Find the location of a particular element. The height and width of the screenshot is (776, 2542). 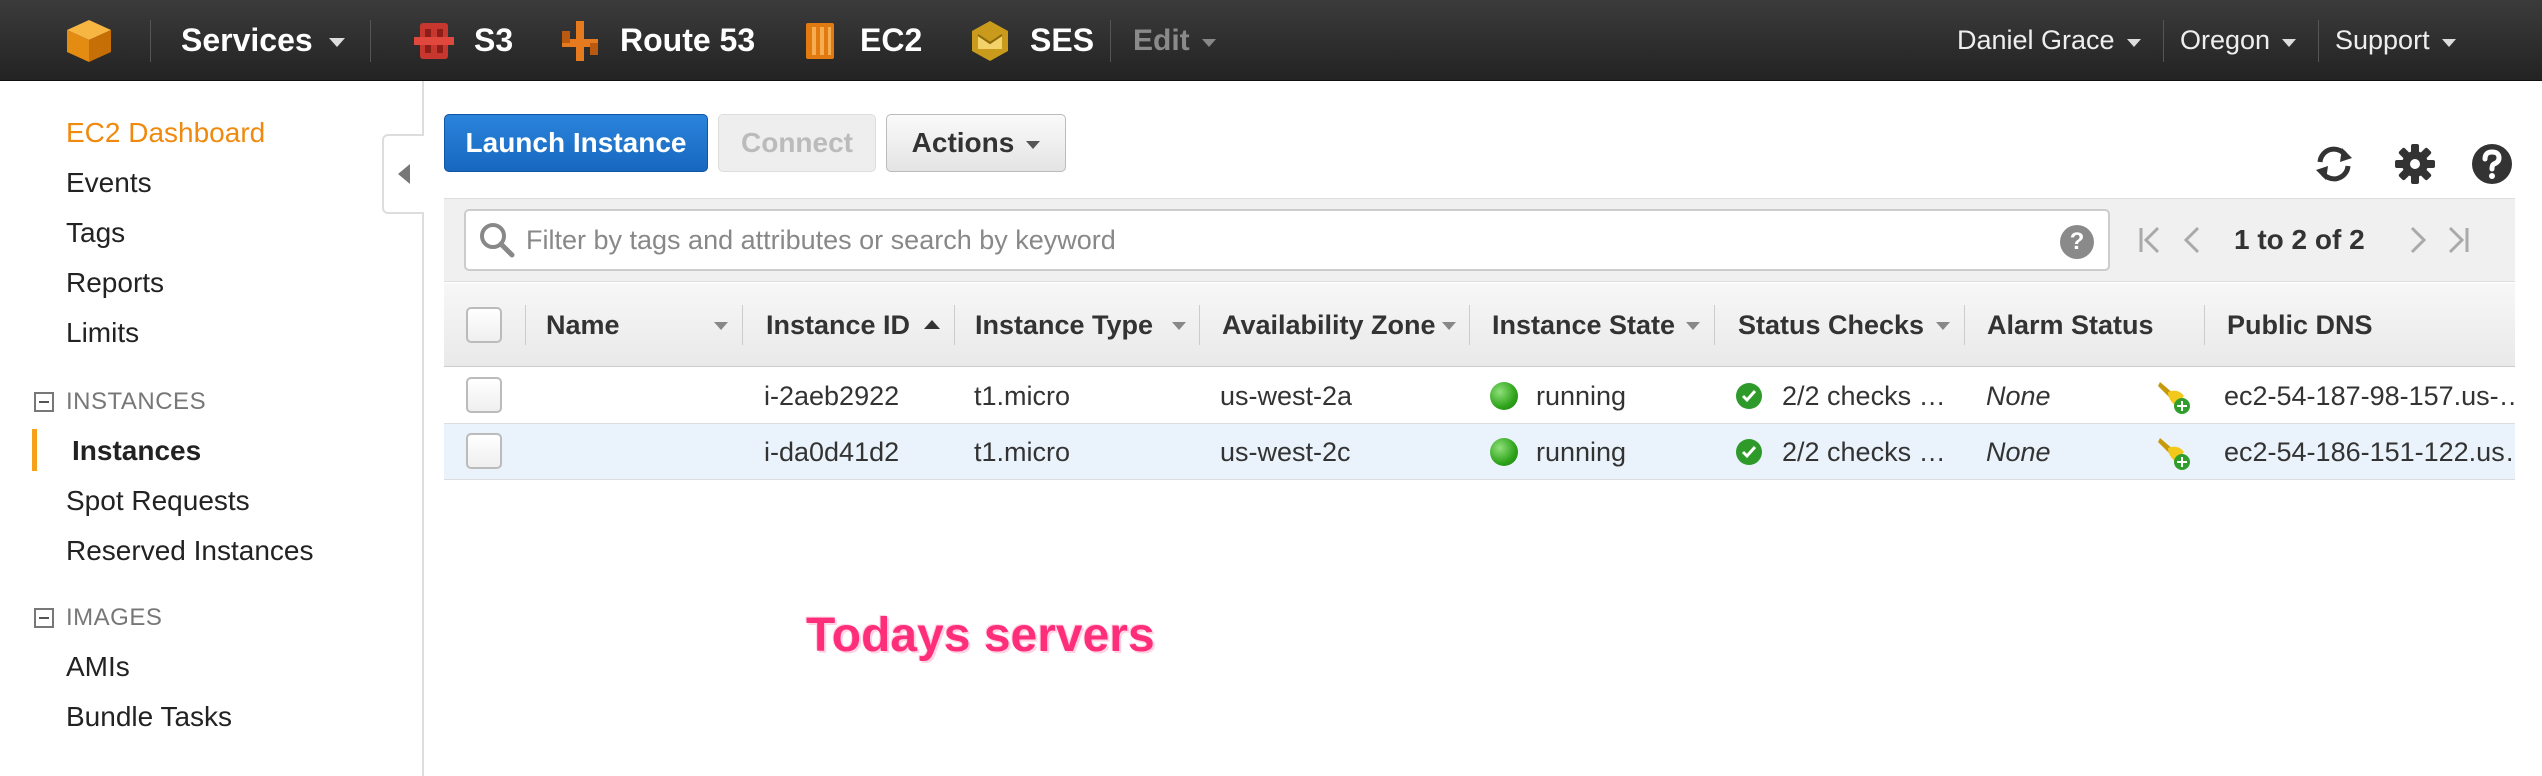

column-header-name: Name is located at coordinates (583, 325).